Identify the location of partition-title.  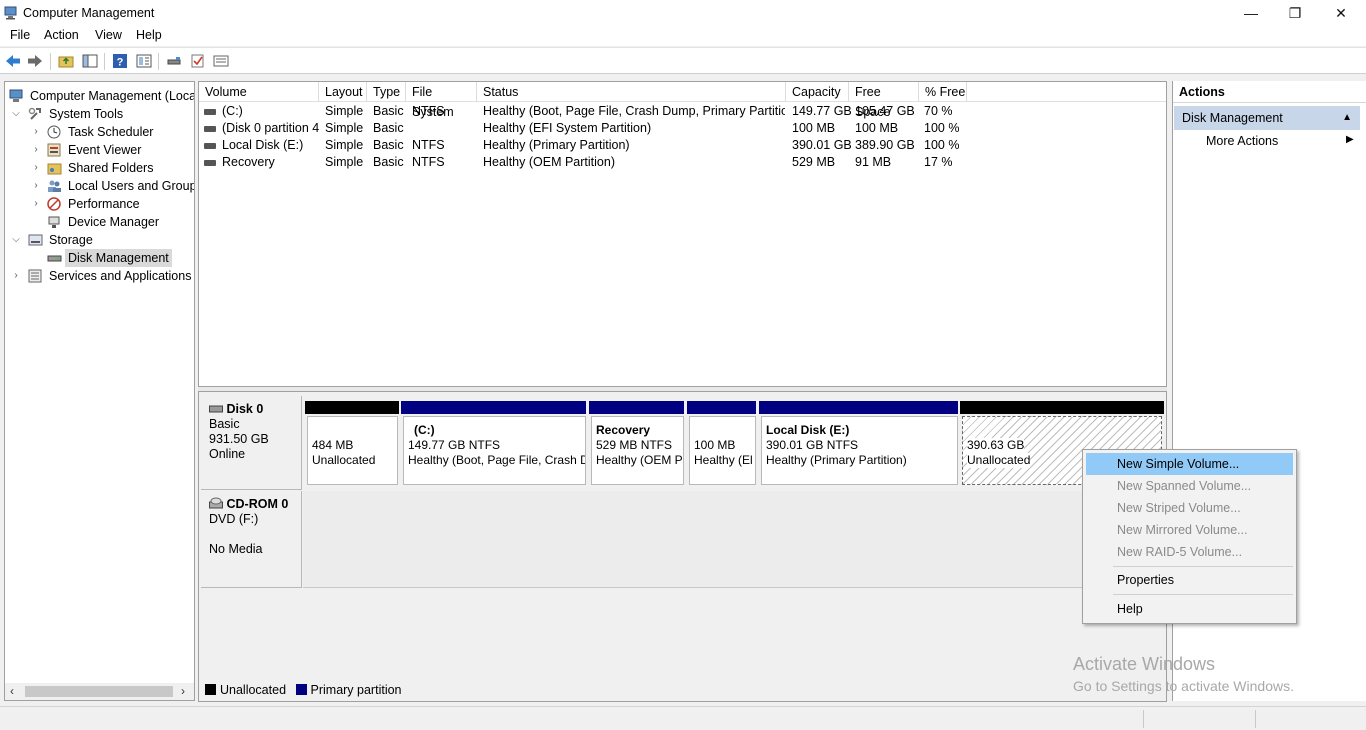
(354, 430).